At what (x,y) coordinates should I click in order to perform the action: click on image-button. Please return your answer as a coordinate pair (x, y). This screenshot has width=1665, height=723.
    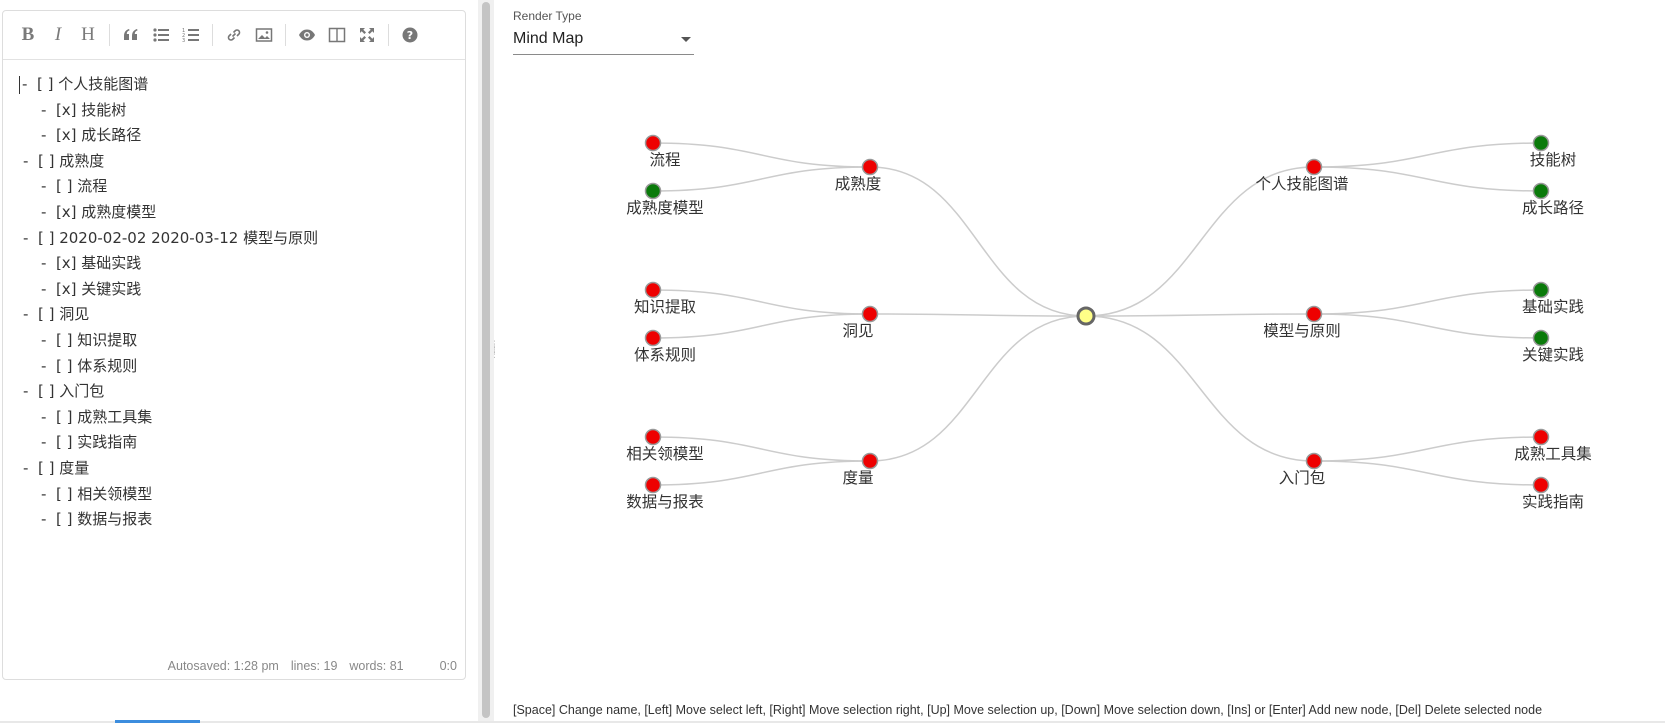
    Looking at the image, I should click on (264, 35).